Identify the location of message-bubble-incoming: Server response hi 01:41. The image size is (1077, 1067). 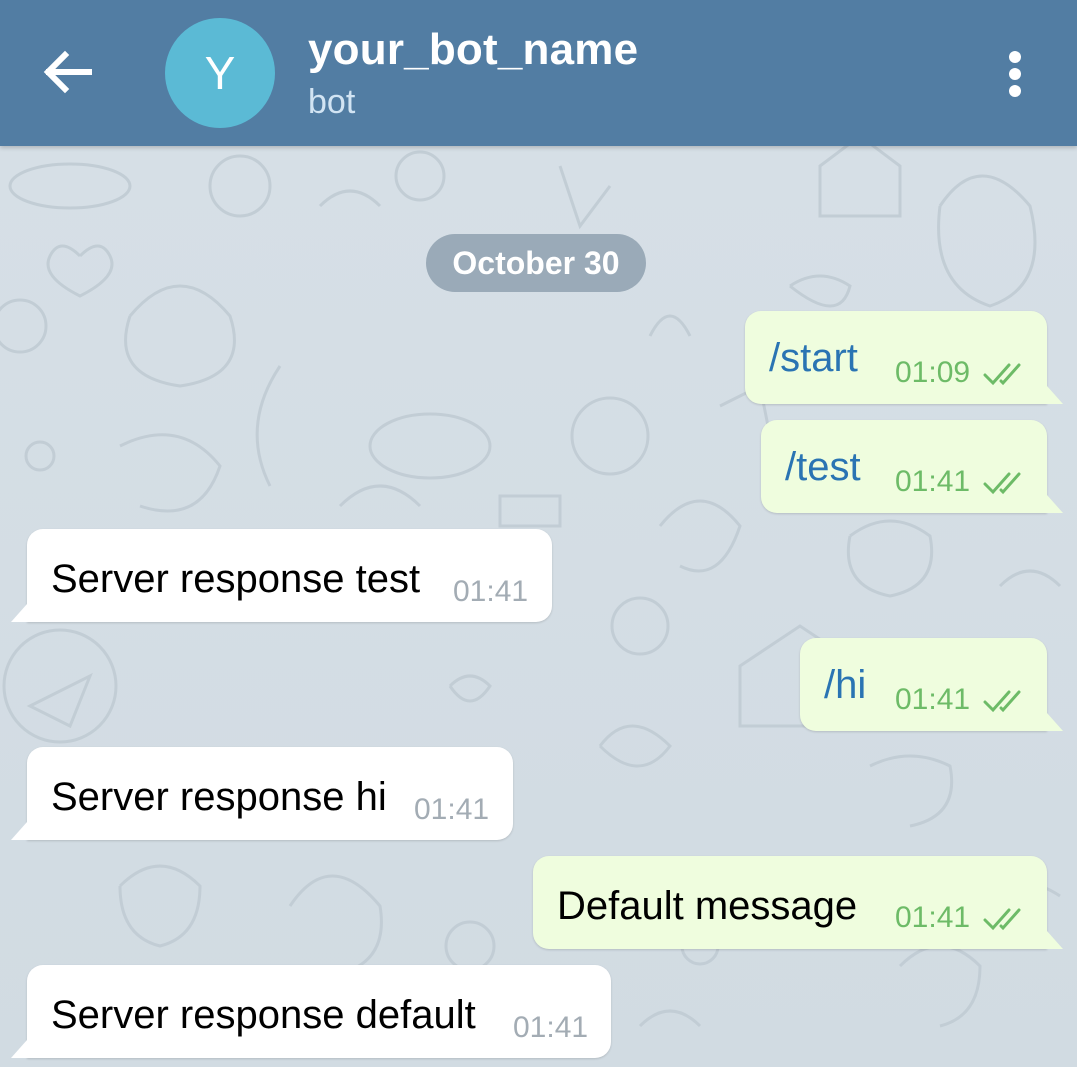
(262, 793).